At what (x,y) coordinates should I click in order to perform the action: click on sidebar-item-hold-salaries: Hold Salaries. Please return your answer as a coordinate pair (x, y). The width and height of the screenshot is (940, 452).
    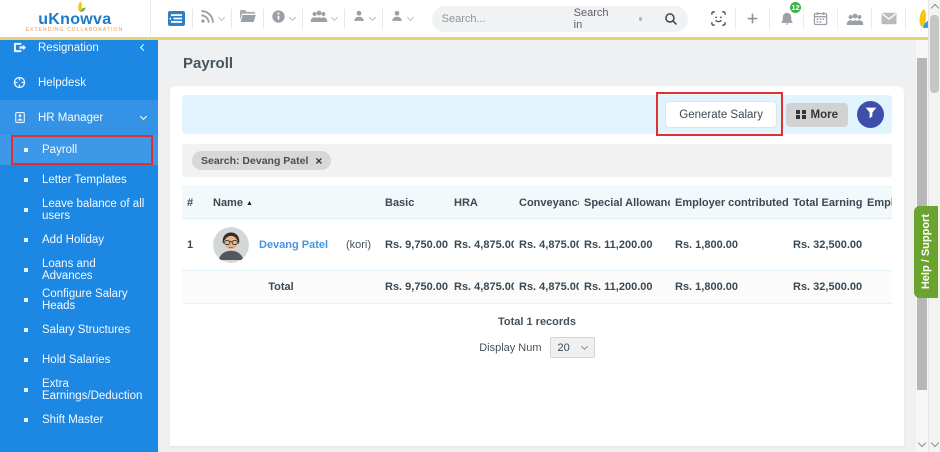
    Looking at the image, I should click on (79, 360).